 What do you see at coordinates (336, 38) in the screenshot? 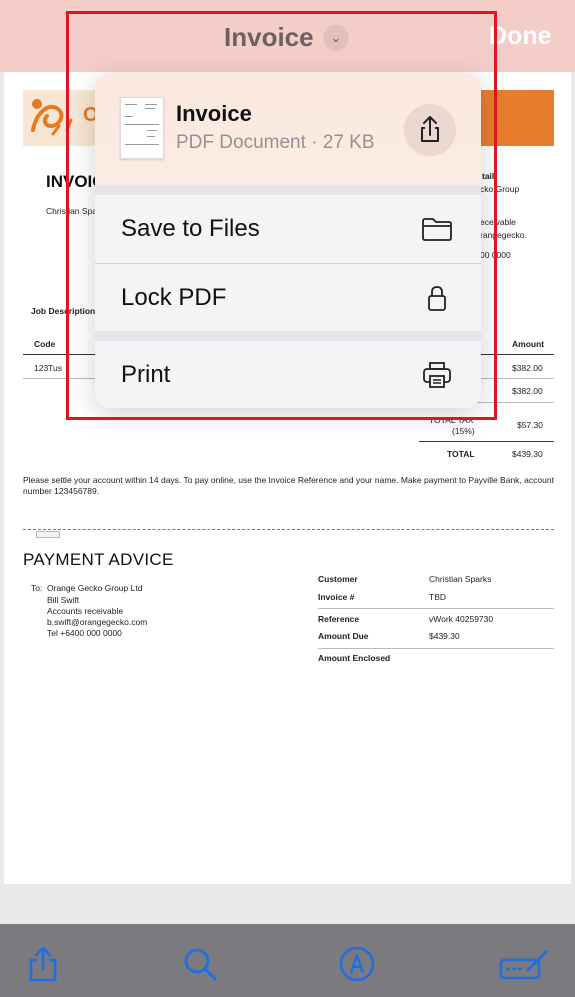
I see `chevron-down-icon: ⌄` at bounding box center [336, 38].